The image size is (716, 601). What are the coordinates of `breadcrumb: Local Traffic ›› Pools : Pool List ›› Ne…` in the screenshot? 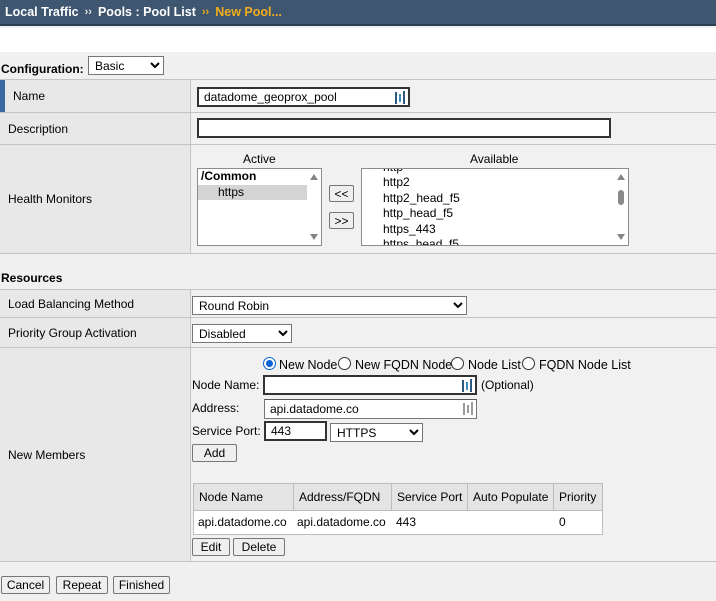 It's located at (358, 13).